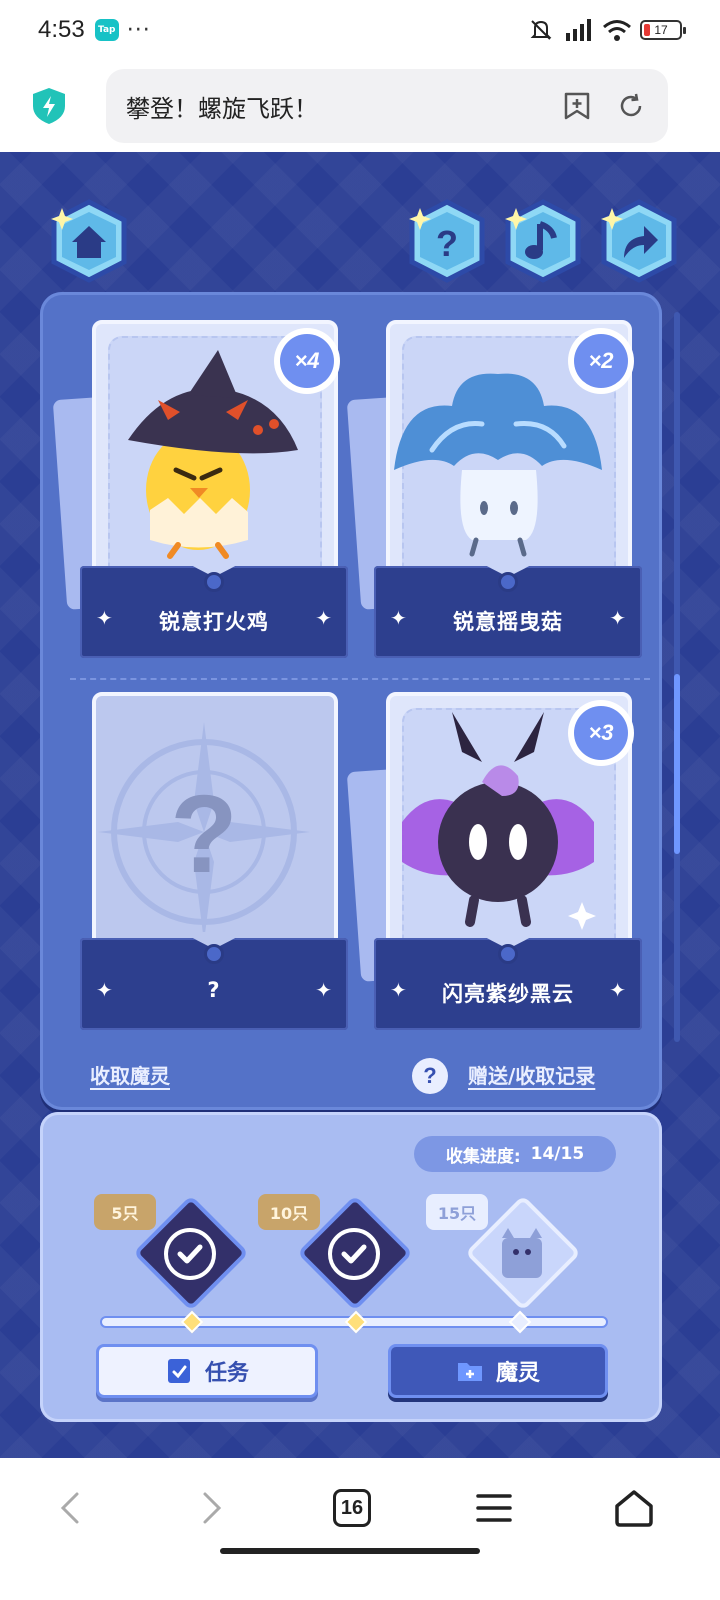 This screenshot has width=720, height=1600. I want to click on clock: 4:53, so click(61, 29).